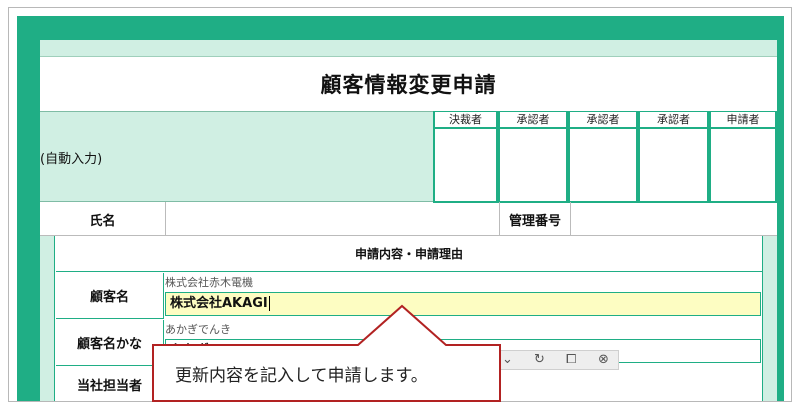  I want to click on left-margin-strip, so click(47, 318).